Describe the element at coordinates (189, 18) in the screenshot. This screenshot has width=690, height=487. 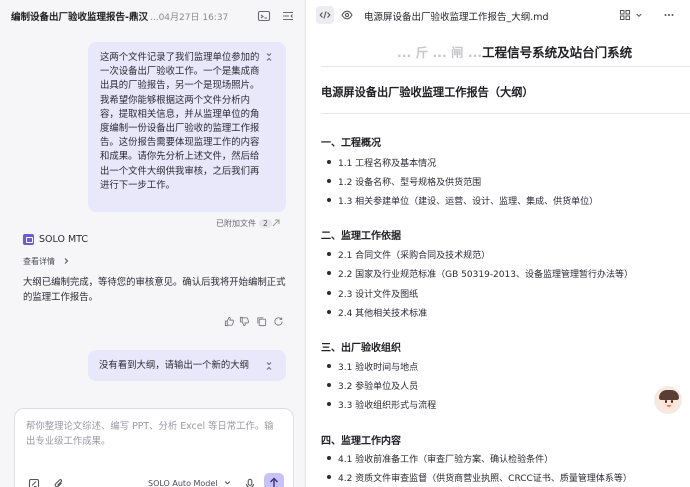
I see `chat-date: ...04月27日 16:37` at that location.